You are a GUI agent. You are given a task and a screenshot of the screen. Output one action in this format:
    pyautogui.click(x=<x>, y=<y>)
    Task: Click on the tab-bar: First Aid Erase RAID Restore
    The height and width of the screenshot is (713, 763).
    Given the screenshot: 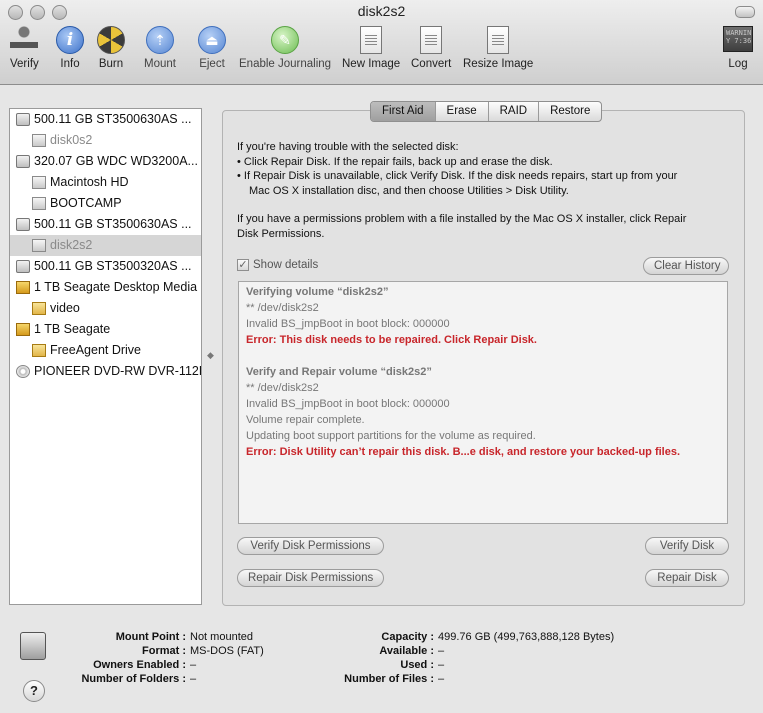 What is the action you would take?
    pyautogui.click(x=486, y=111)
    